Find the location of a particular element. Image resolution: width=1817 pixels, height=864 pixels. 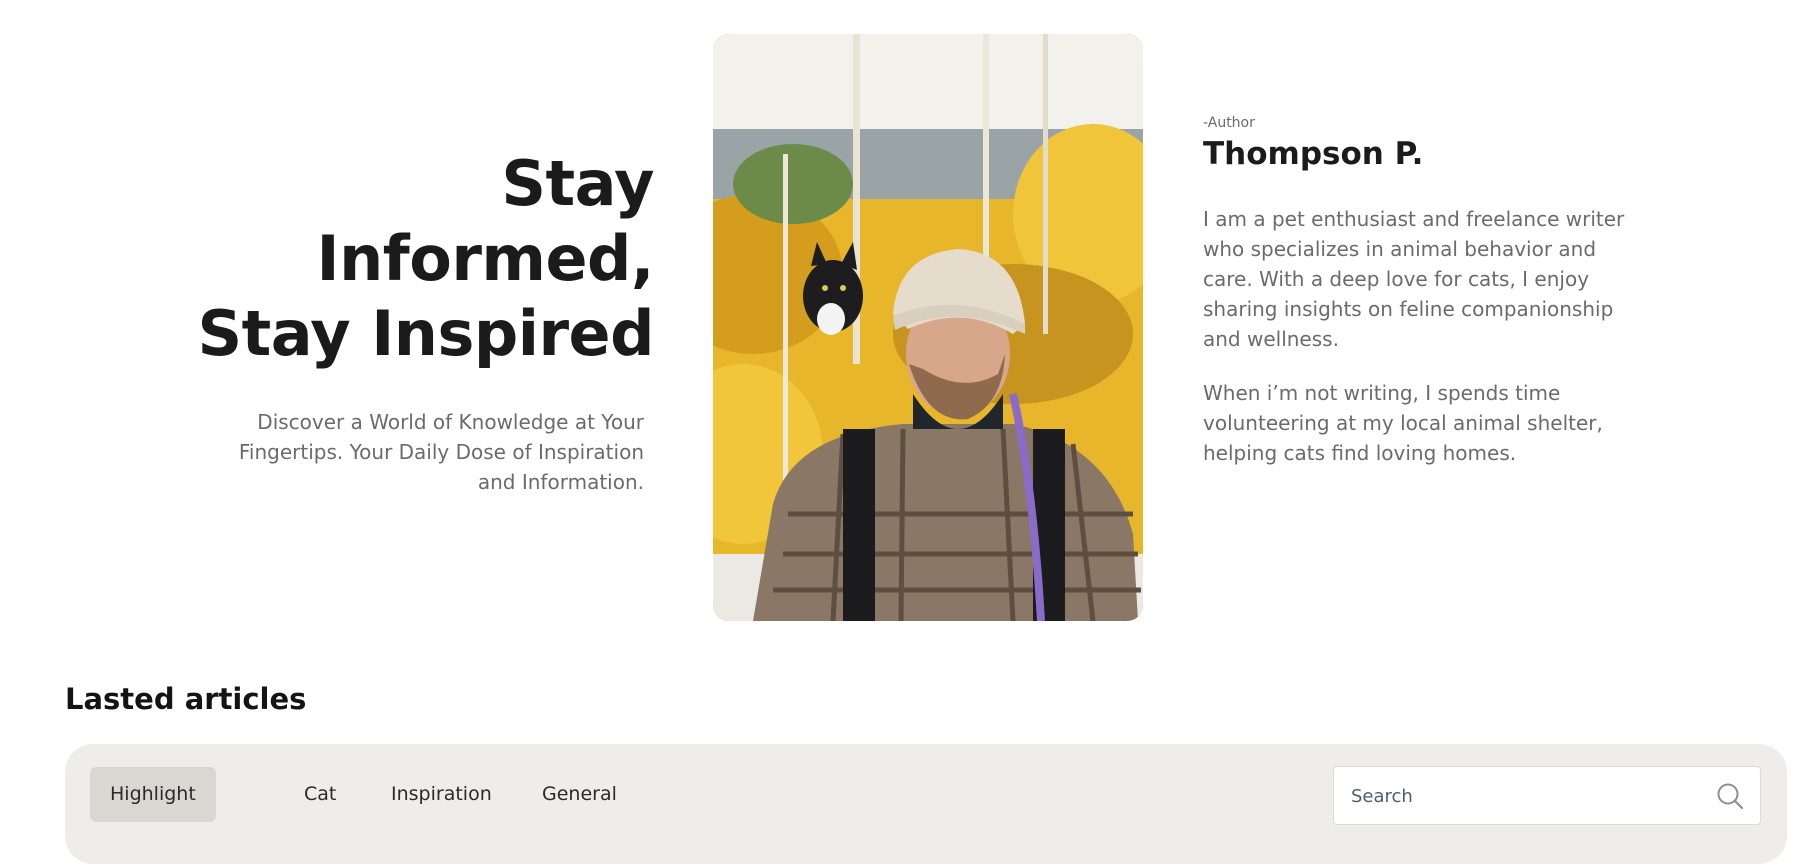

hero-title-line: Stay is located at coordinates (577, 183).